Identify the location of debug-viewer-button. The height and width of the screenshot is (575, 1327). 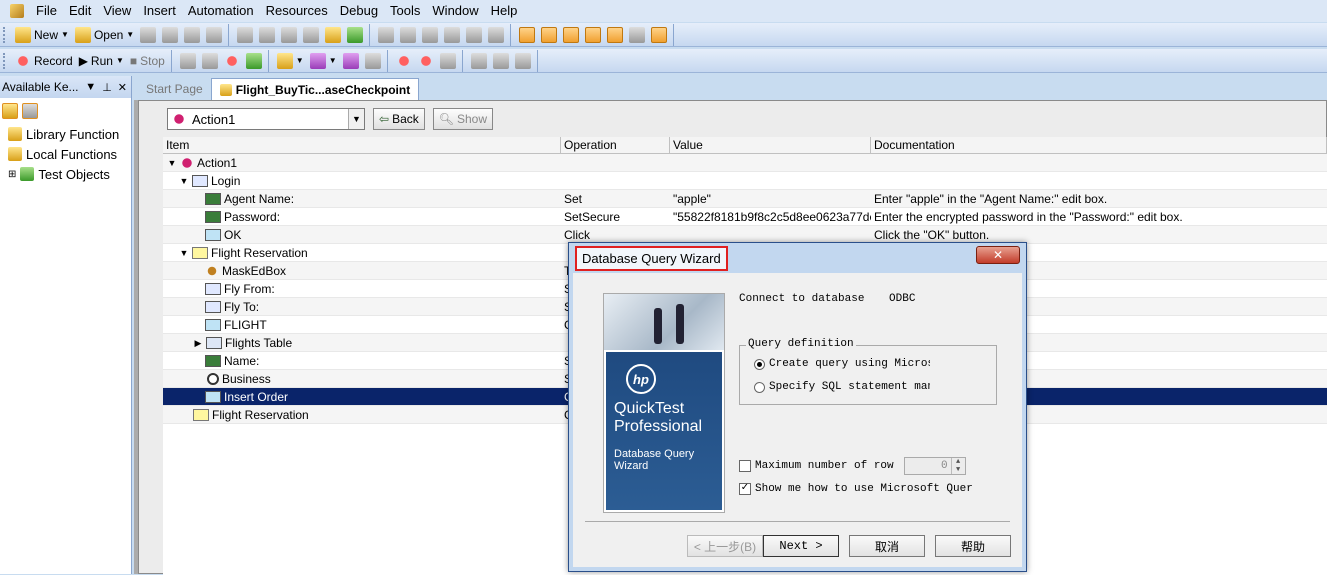
(637, 35).